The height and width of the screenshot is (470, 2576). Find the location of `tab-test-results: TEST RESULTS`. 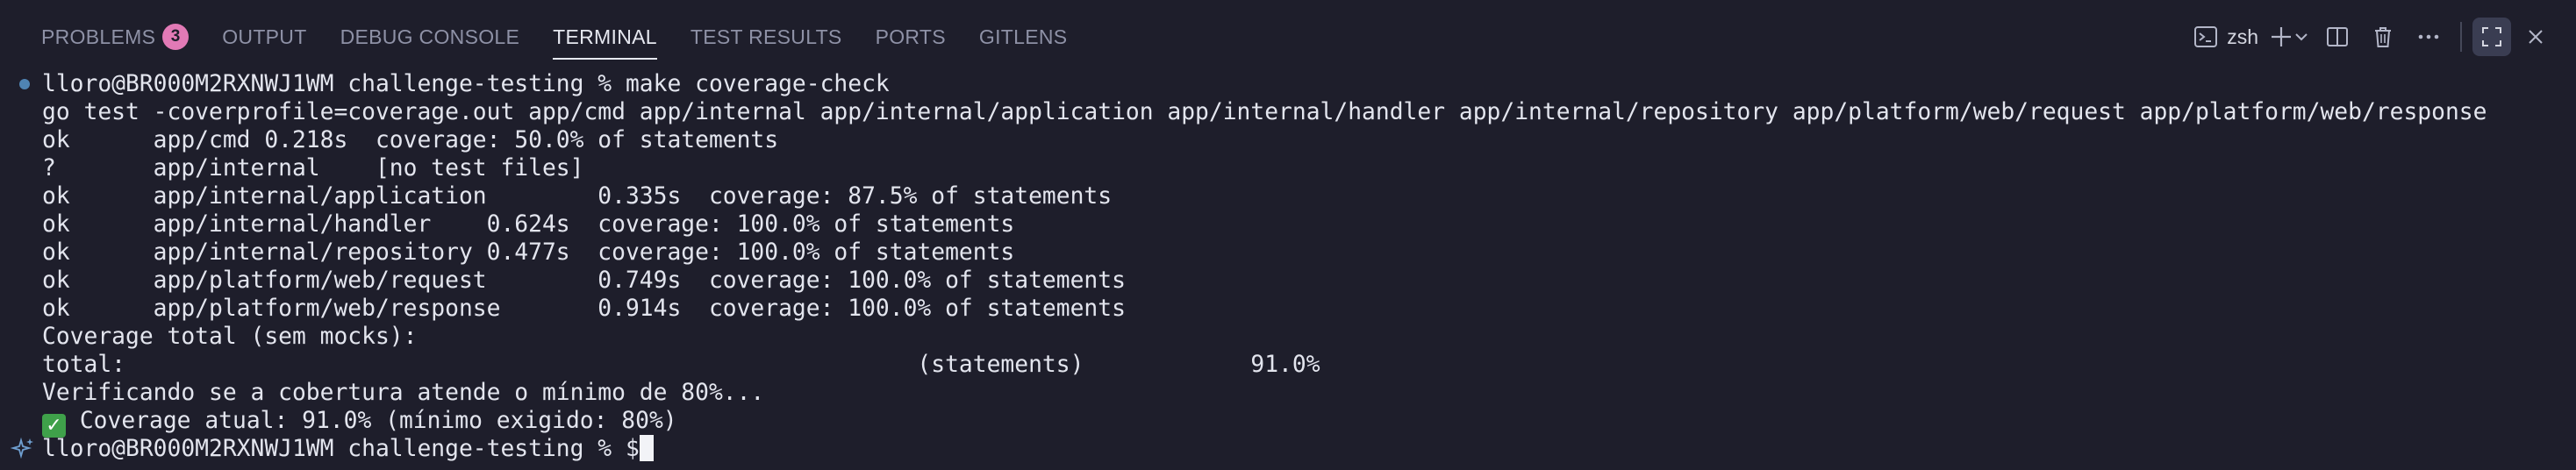

tab-test-results: TEST RESULTS is located at coordinates (766, 37).